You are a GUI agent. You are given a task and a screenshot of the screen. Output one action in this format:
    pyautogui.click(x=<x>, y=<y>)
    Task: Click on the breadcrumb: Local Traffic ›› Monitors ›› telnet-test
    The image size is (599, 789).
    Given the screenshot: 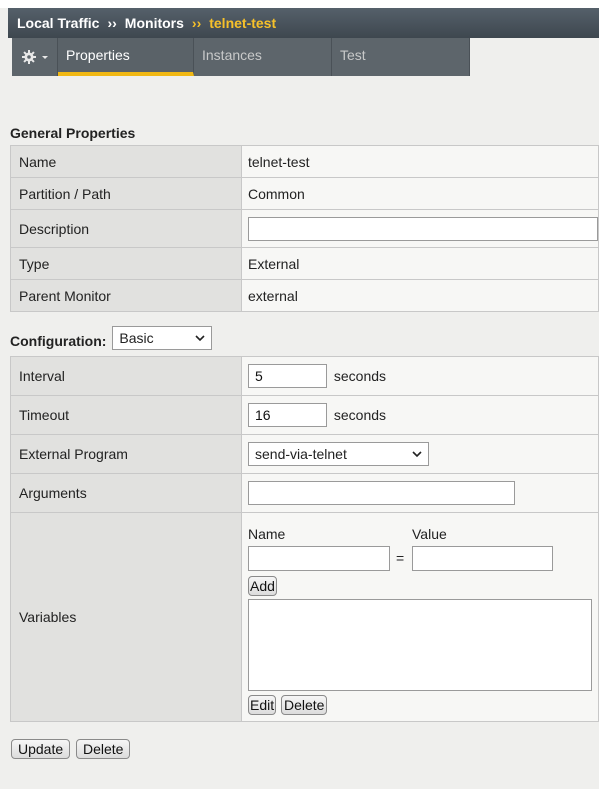 What is the action you would take?
    pyautogui.click(x=303, y=23)
    